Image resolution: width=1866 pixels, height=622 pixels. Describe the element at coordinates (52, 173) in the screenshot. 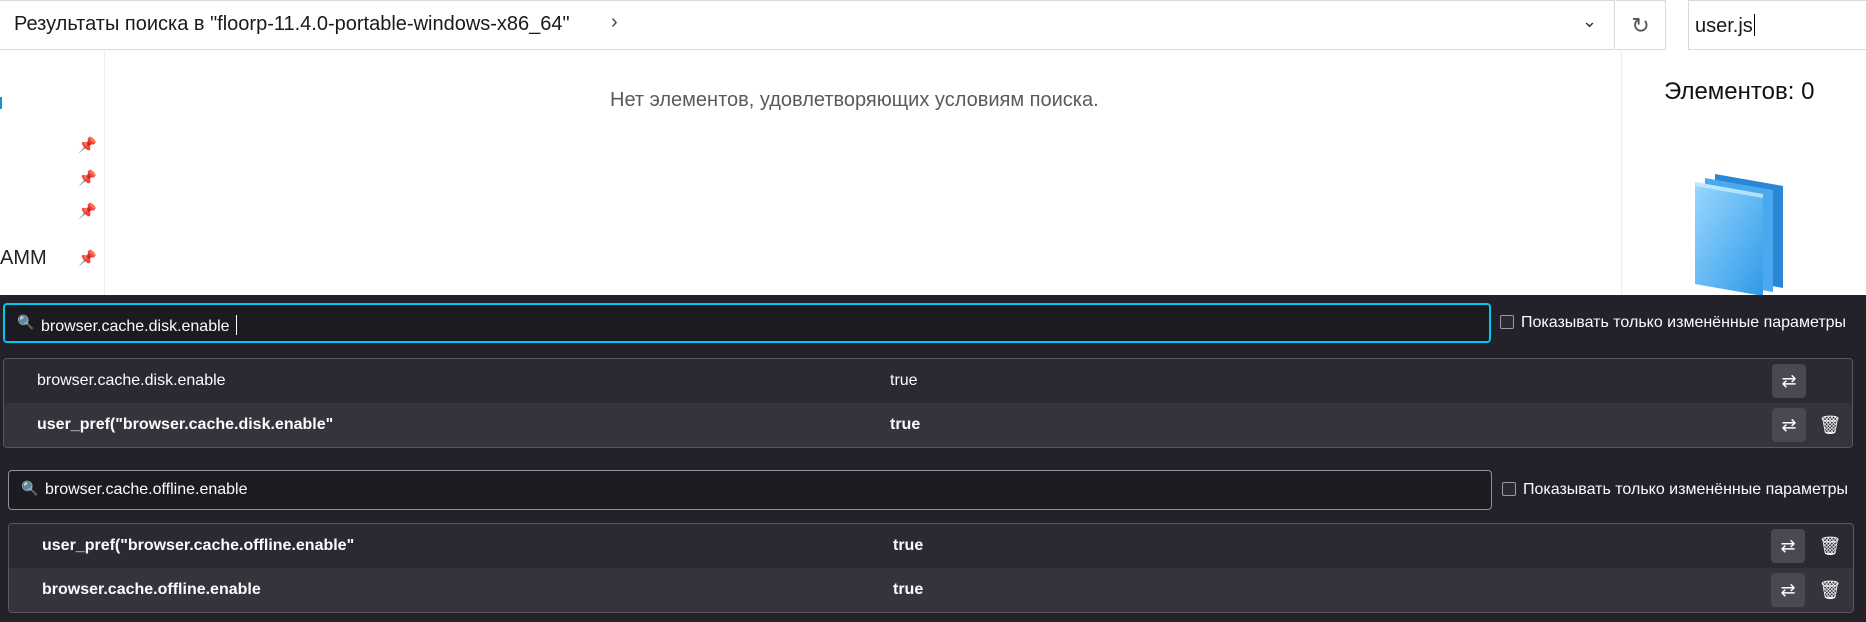

I see `navigation-pane: 📌 📌 📌 📌 AMM` at that location.